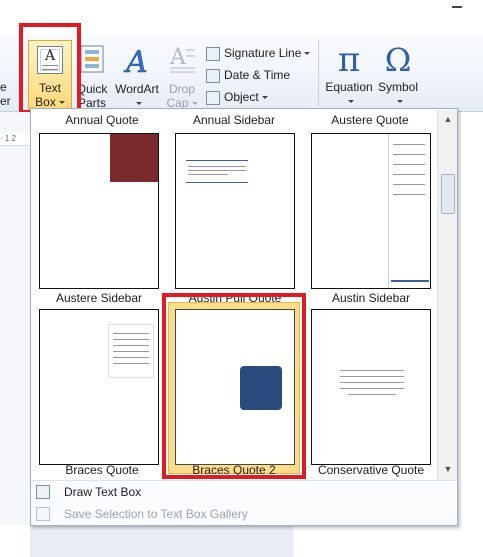 The width and height of the screenshot is (483, 557). What do you see at coordinates (388, 541) in the screenshot?
I see `document-page-right` at bounding box center [388, 541].